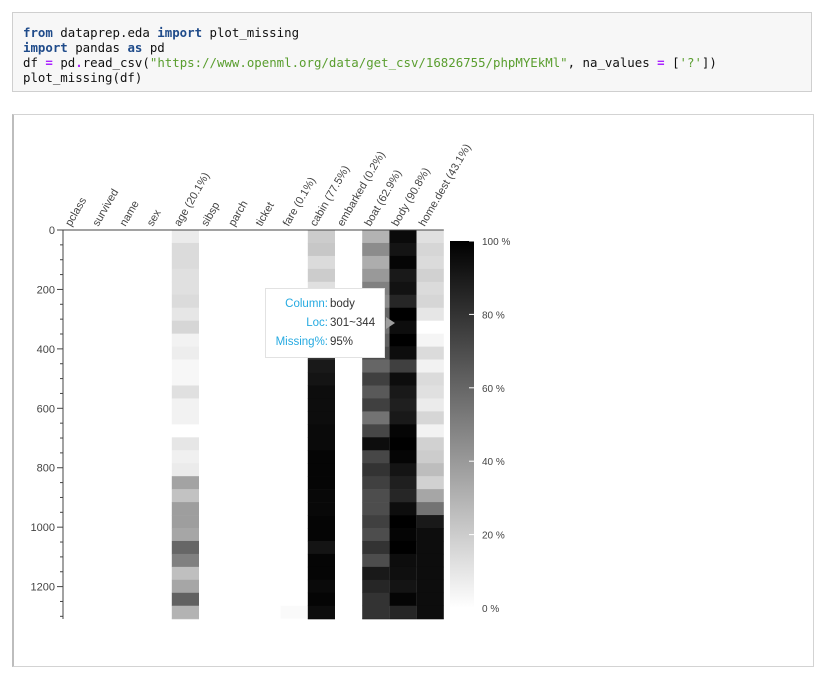  I want to click on column-label: name, so click(130, 214).